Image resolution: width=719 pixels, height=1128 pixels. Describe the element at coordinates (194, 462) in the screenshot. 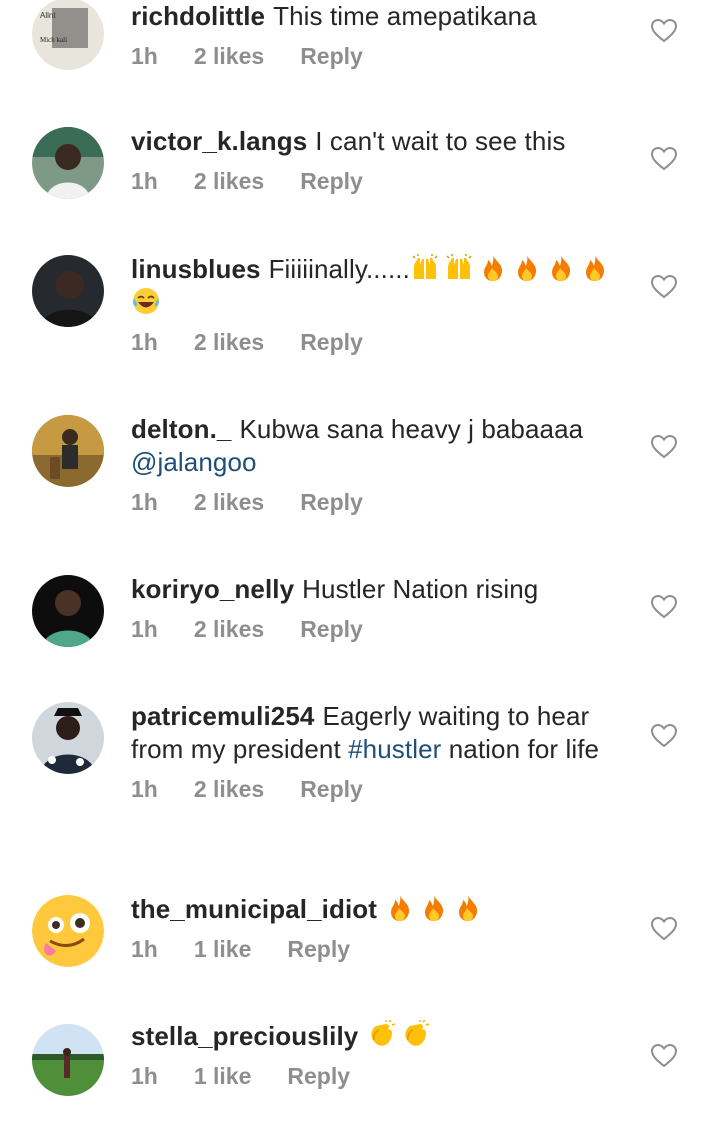

I see `mention-link: @jalangoo` at that location.